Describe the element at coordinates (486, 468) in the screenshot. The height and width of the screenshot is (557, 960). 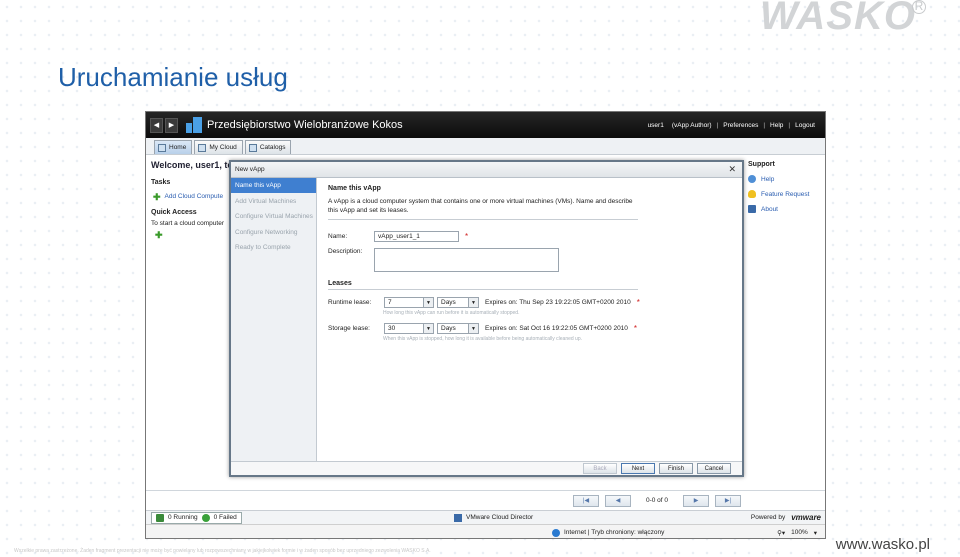
I see `dialog-buttons: Back Next Finish Cancel` at that location.